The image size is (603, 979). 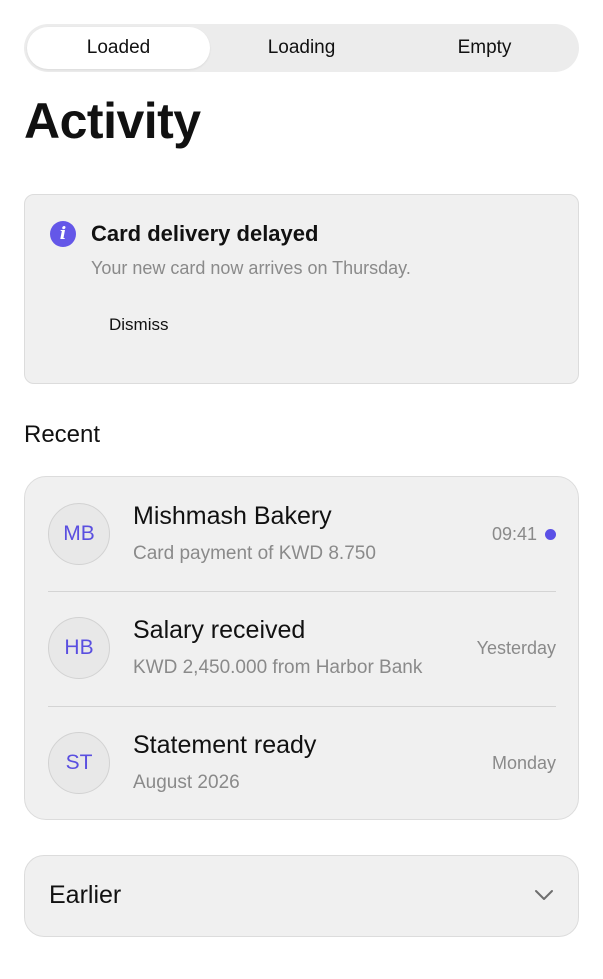 I want to click on dismiss-button: Dismiss, so click(x=139, y=325).